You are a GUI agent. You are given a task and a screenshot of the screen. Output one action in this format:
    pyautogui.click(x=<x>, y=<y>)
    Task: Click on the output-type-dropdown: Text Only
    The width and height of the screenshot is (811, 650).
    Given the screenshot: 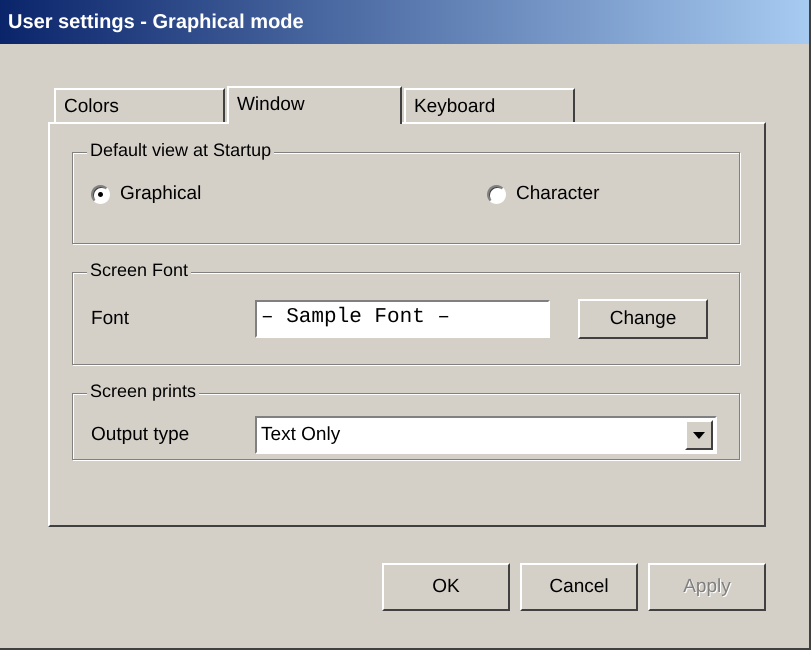 What is the action you would take?
    pyautogui.click(x=486, y=435)
    